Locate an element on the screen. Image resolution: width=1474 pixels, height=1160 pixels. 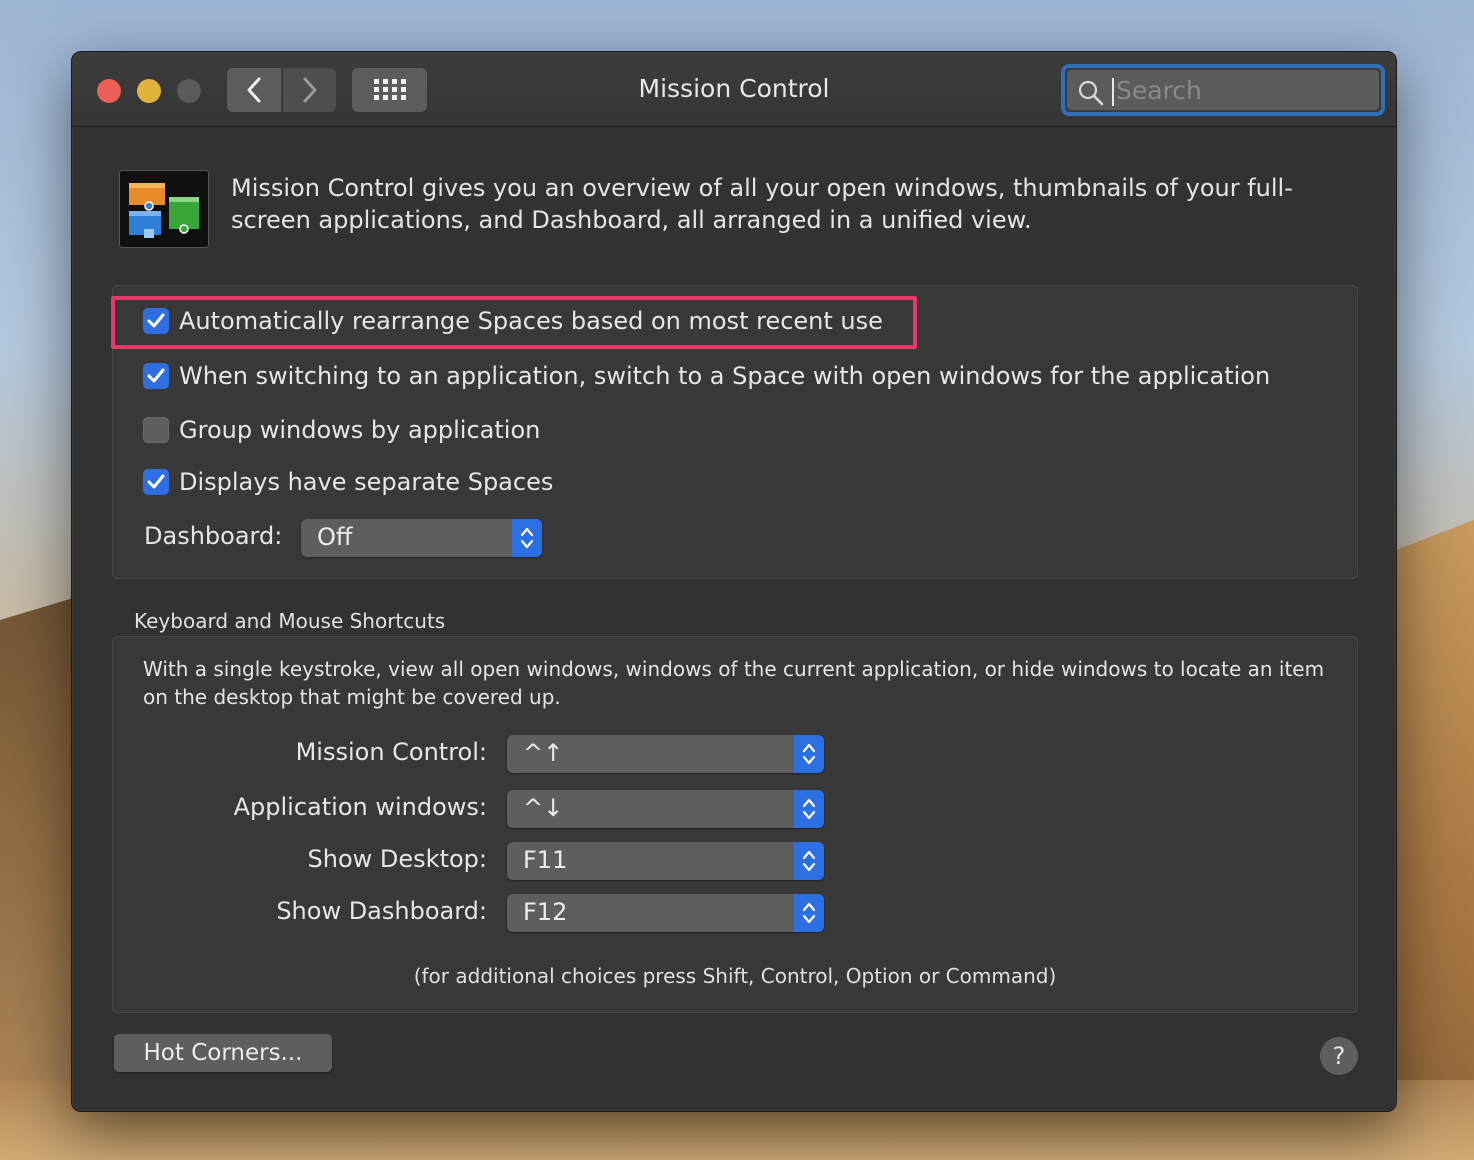
checkbox-separate-spaces is located at coordinates (156, 482).